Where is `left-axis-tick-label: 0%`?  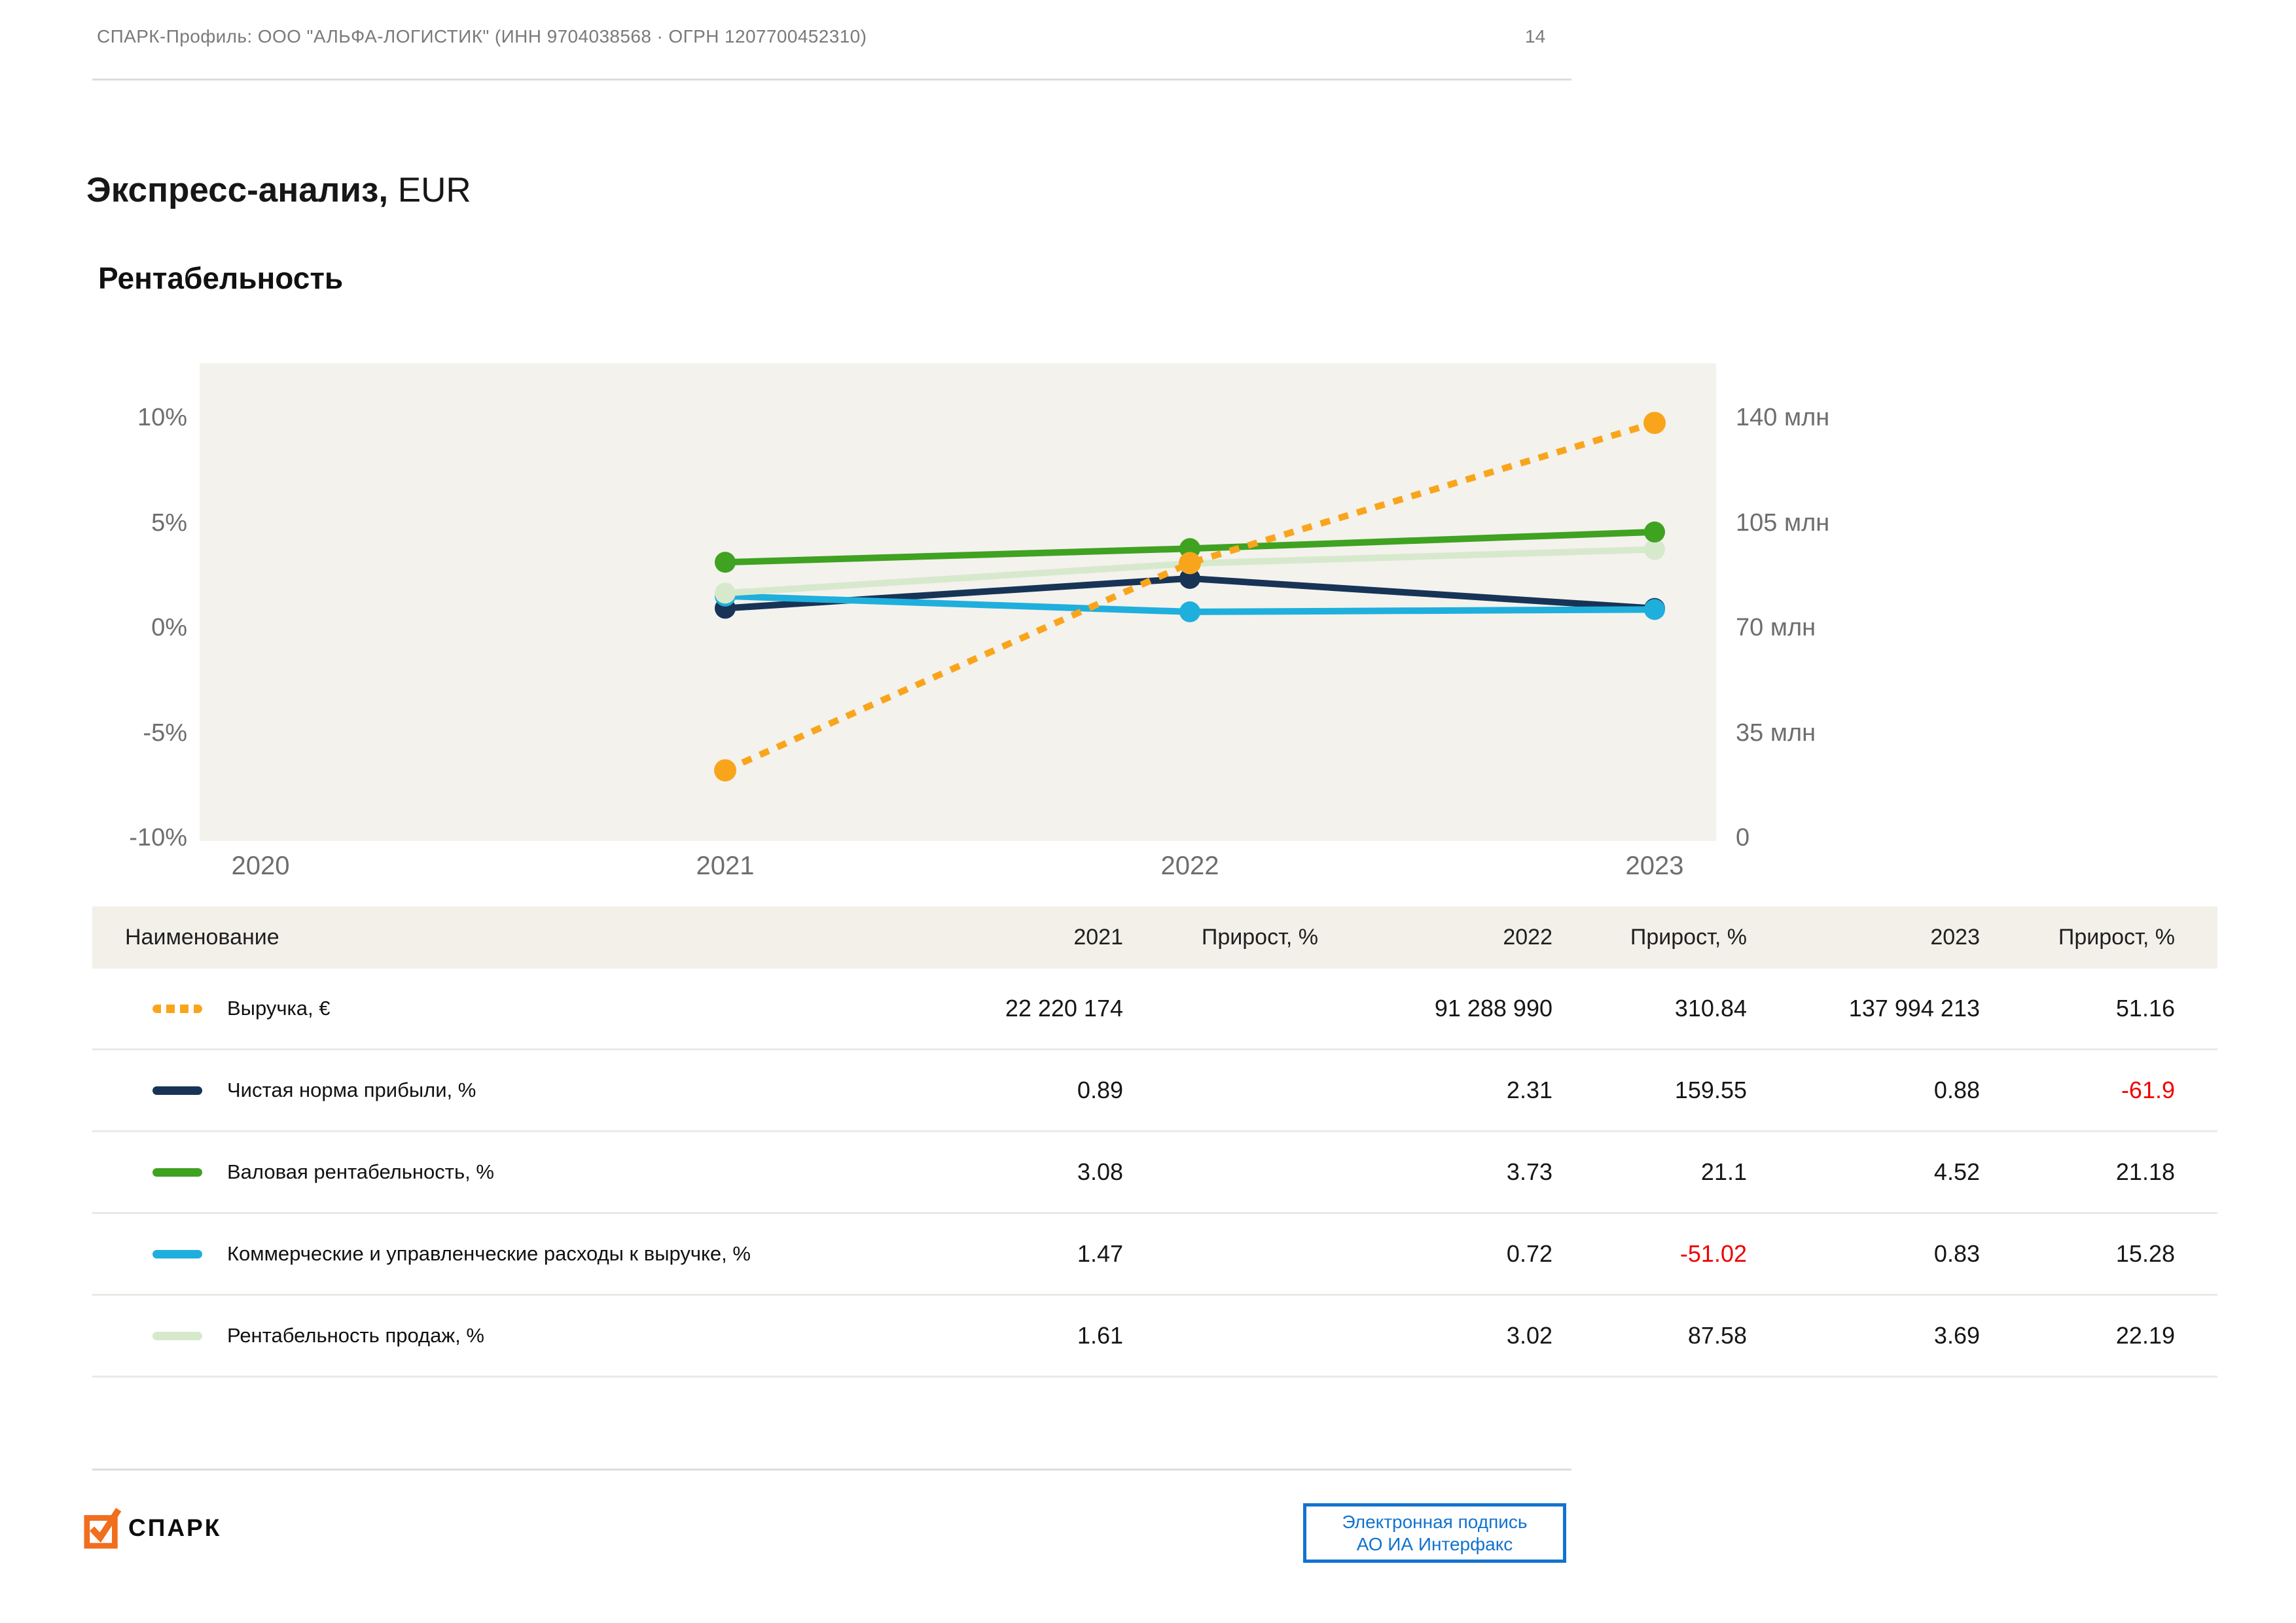
left-axis-tick-label: 0% is located at coordinates (169, 627).